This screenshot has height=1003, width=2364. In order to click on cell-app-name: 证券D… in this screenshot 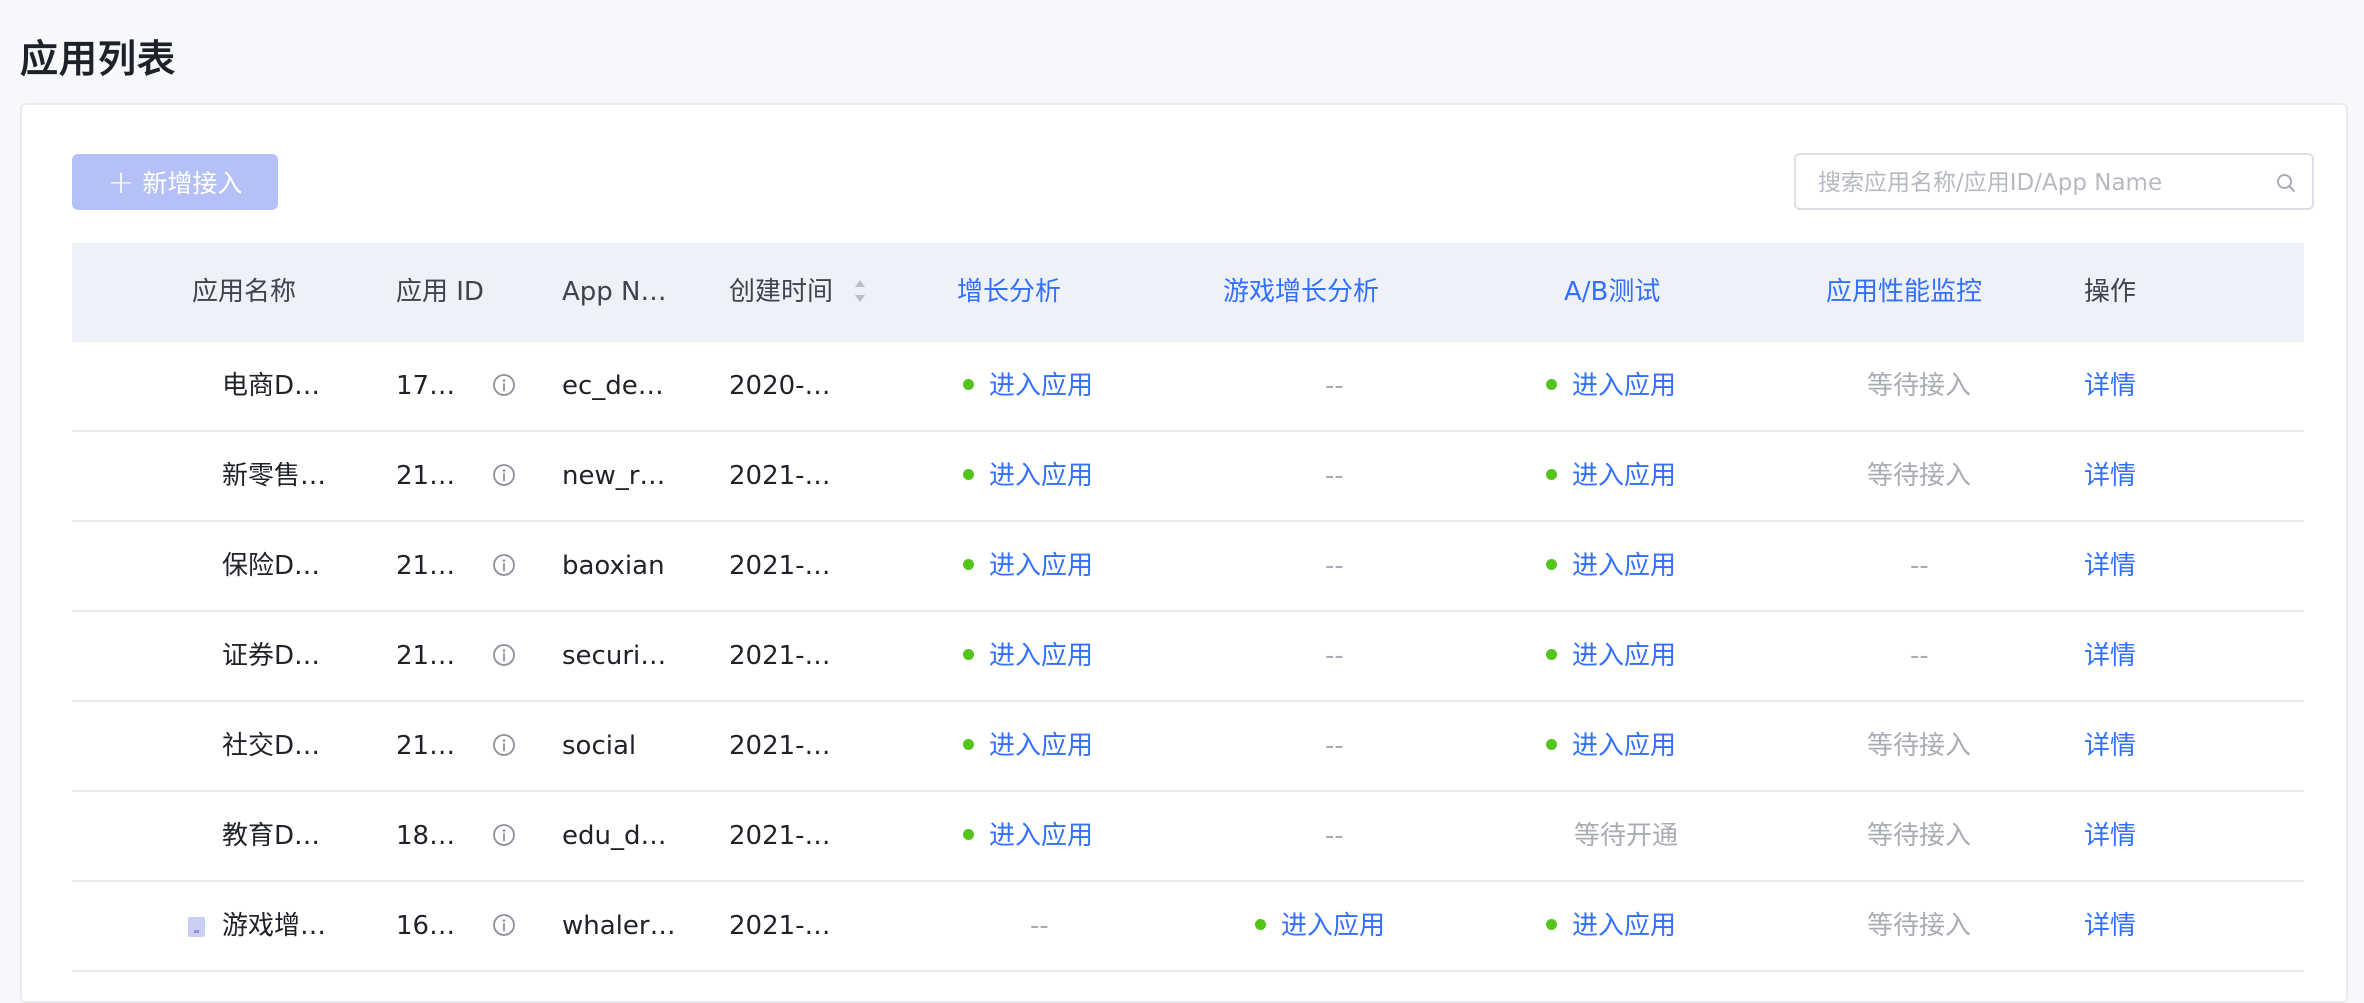, I will do `click(271, 656)`.